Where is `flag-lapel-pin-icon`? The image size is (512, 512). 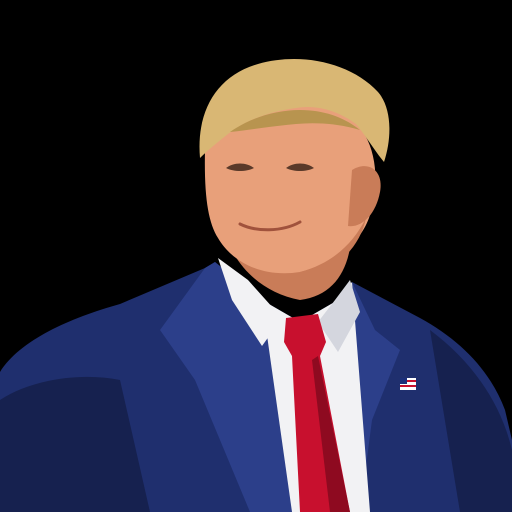
flag-lapel-pin-icon is located at coordinates (408, 384).